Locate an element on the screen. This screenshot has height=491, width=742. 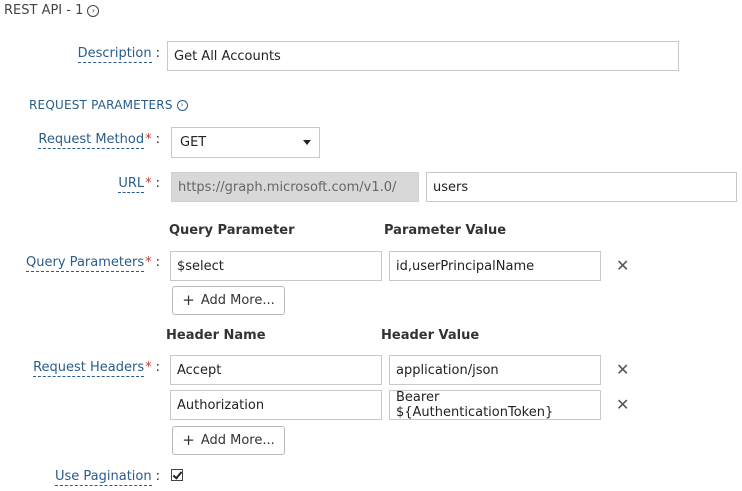
section-title-request-parameters: REQUEST PARAMETERS › is located at coordinates (108, 105).